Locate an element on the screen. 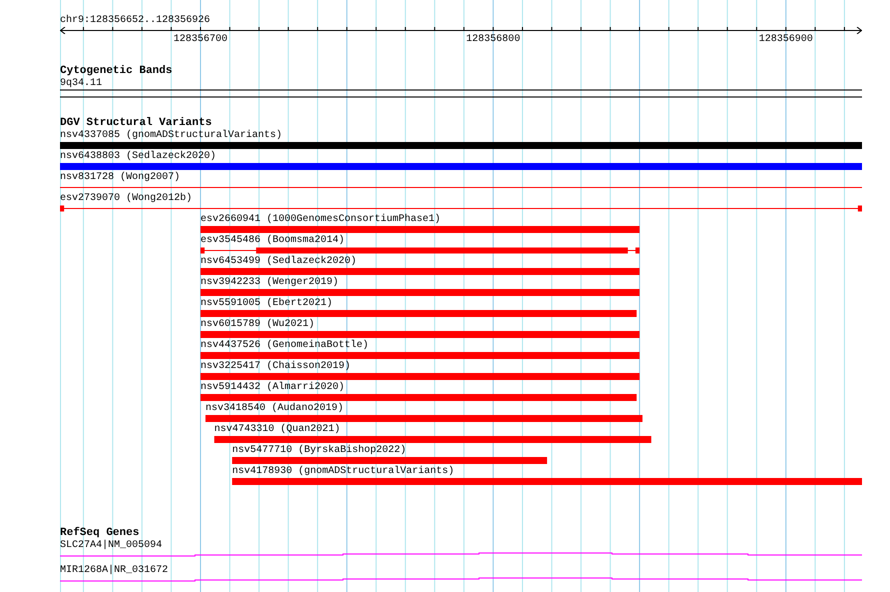  variant-label: nsv5591005 (Ebert2021) is located at coordinates (266, 303).